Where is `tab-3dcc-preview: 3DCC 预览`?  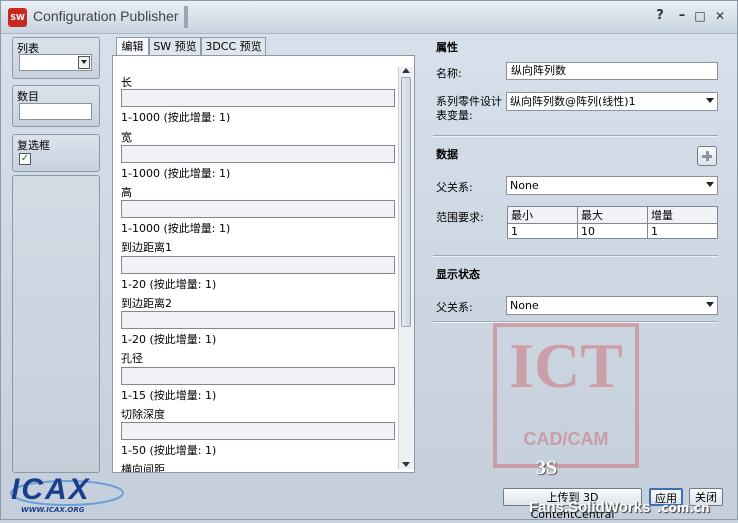 tab-3dcc-preview: 3DCC 预览 is located at coordinates (233, 46).